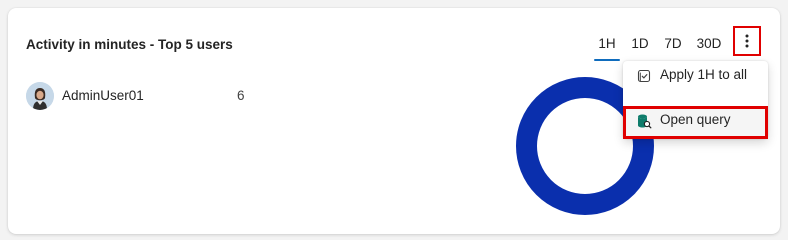 This screenshot has height=240, width=788. I want to click on more-vertical-icon, so click(747, 41).